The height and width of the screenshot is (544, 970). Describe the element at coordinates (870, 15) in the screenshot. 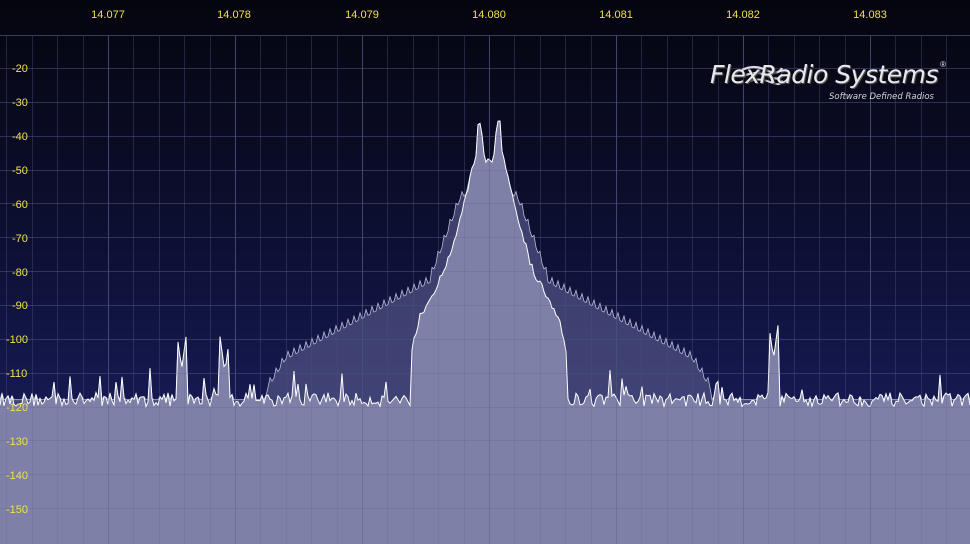

I see `freq-label-14083: 14.083` at that location.